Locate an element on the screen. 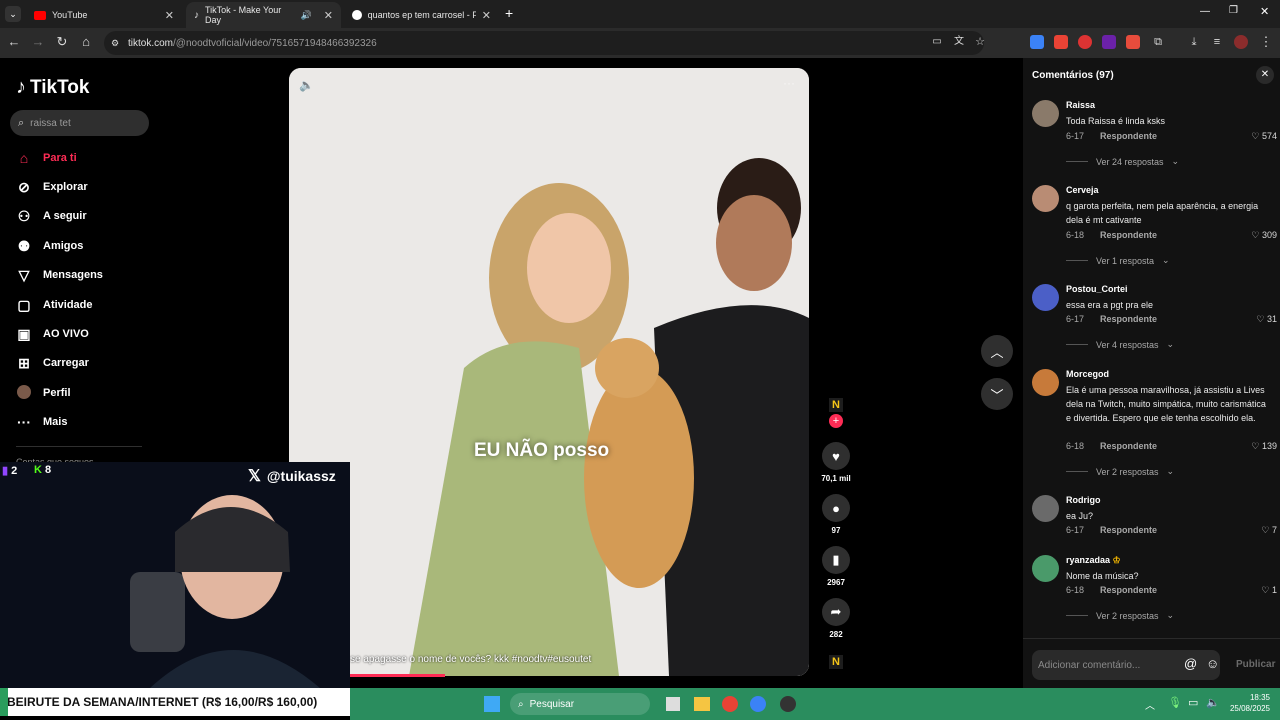 The height and width of the screenshot is (720, 1280). speaker-icon: 🔊 is located at coordinates (306, 15).